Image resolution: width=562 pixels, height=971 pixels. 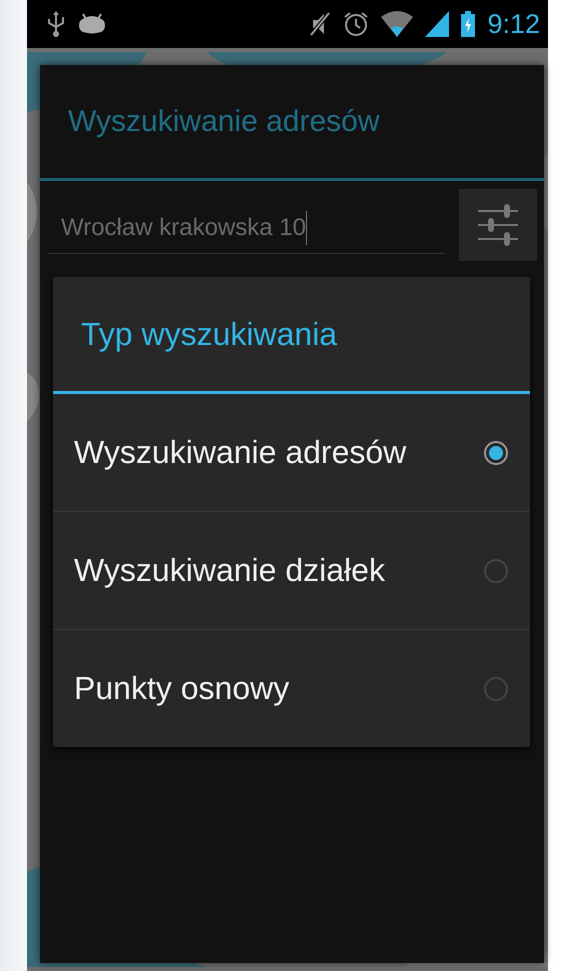 What do you see at coordinates (292, 123) in the screenshot?
I see `dialog-title: Wyszukiwanie adresów` at bounding box center [292, 123].